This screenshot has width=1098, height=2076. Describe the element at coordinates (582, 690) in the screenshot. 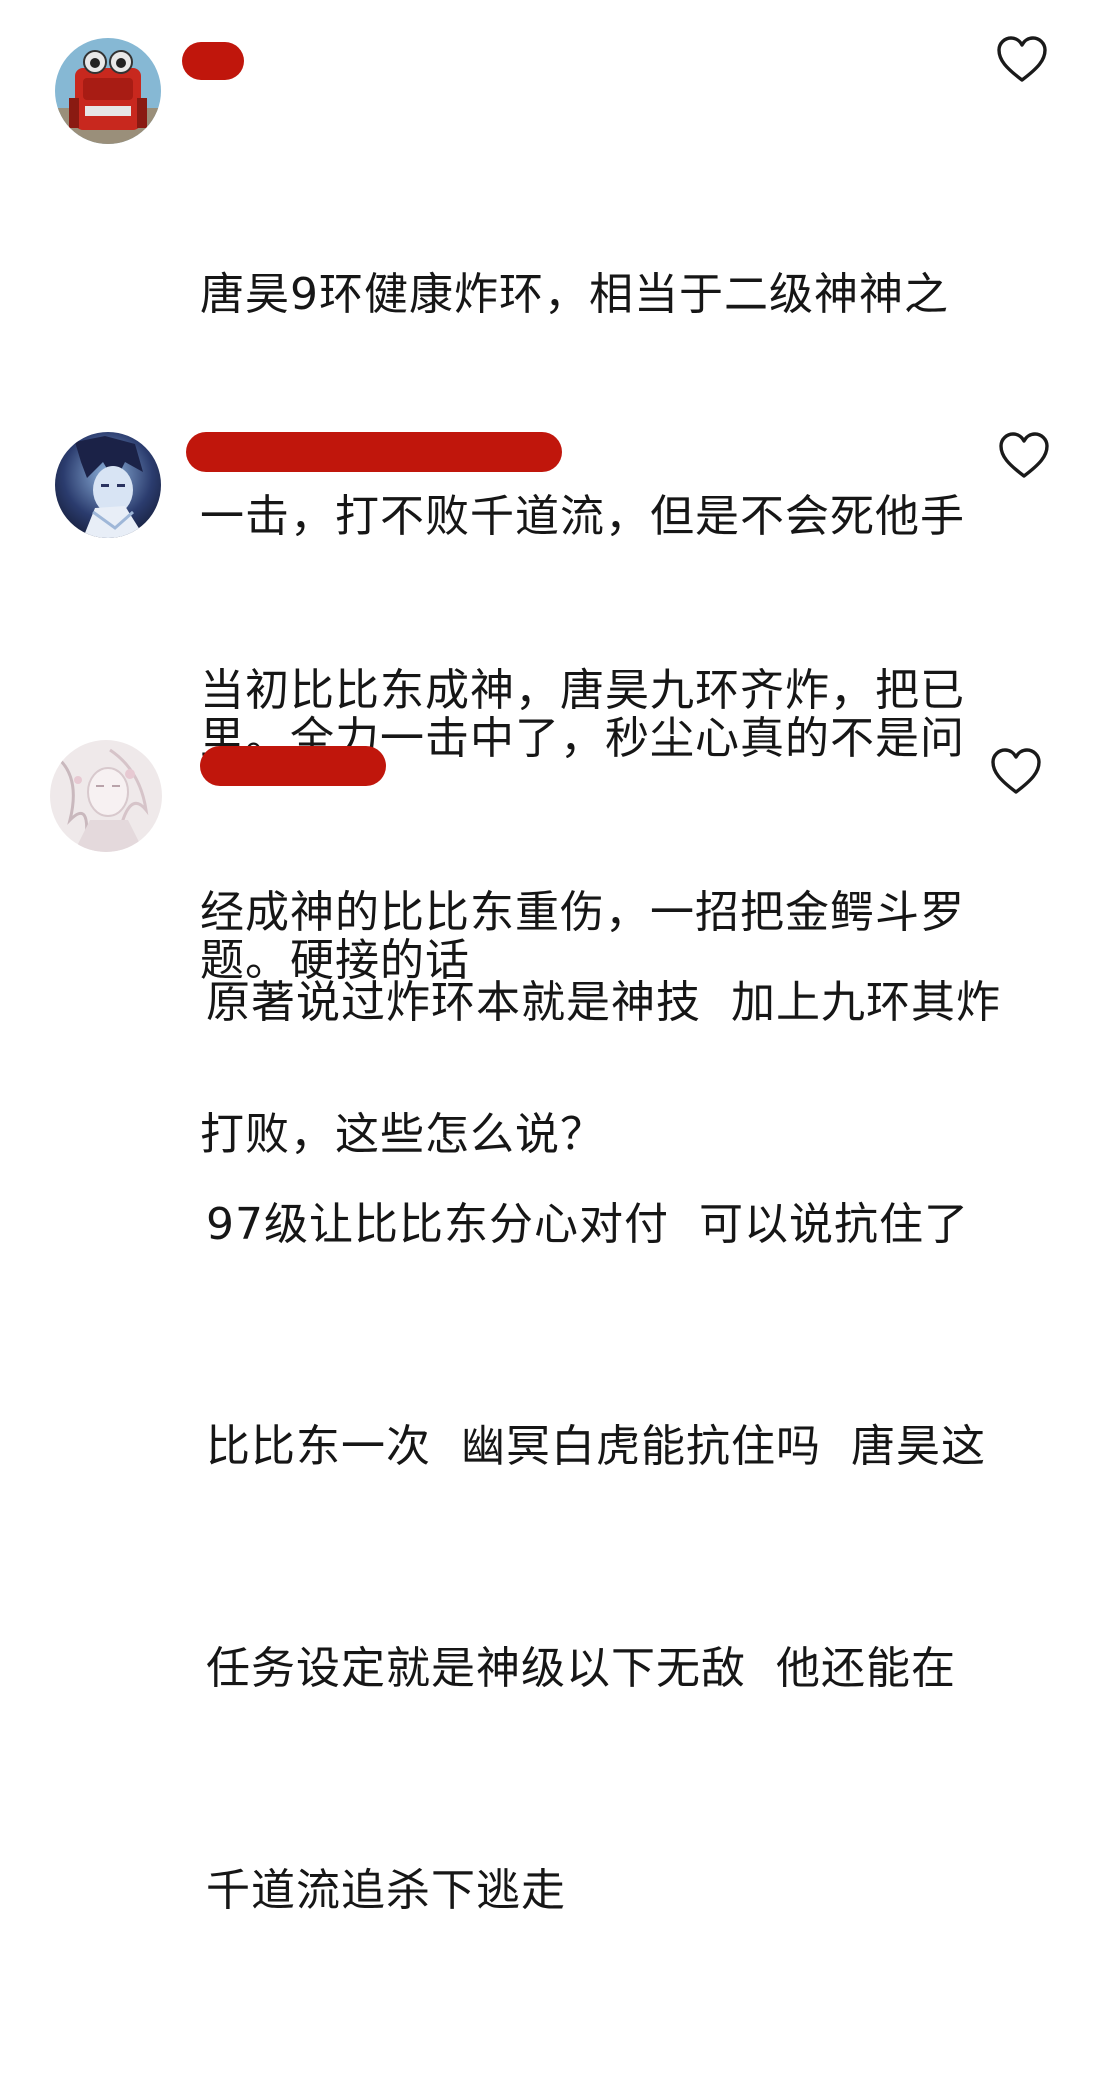

I see `comment-line: 当初比比东成神，唐昊九环齐炸，把已` at that location.